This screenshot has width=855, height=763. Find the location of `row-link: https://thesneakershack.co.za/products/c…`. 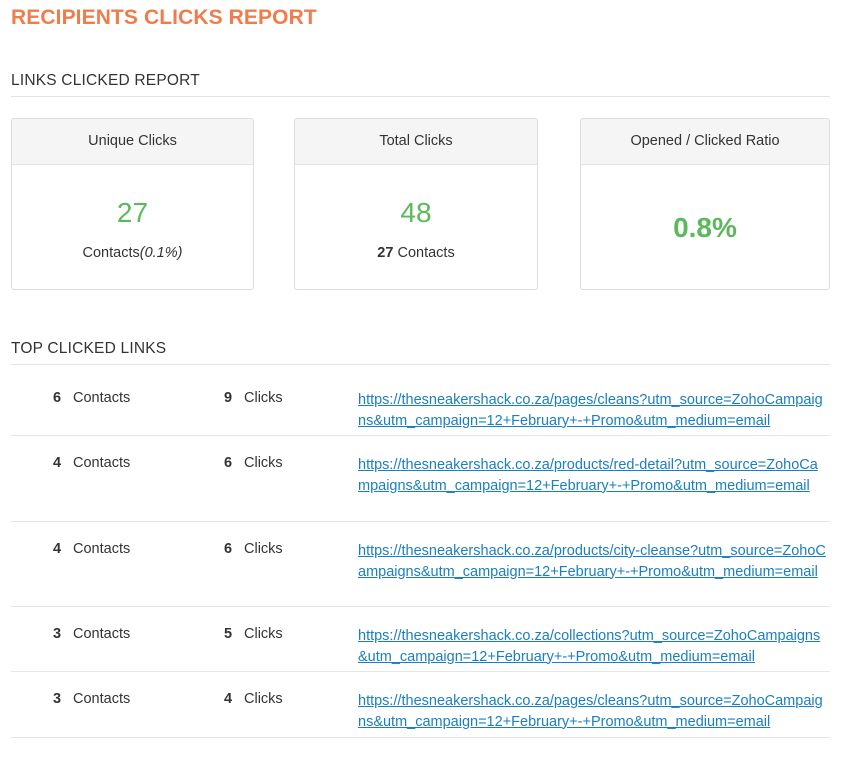

row-link: https://thesneakershack.co.za/products/c… is located at coordinates (593, 561).